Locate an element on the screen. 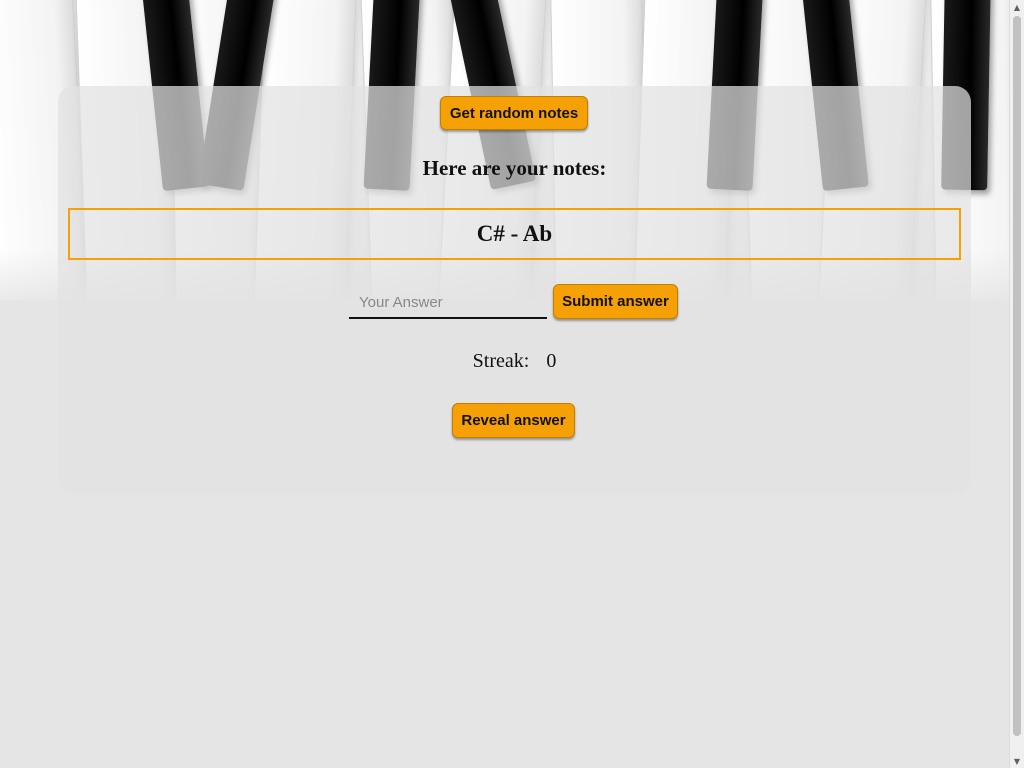 The height and width of the screenshot is (768, 1024). get-random-notes-button: Get random notes is located at coordinates (514, 113).